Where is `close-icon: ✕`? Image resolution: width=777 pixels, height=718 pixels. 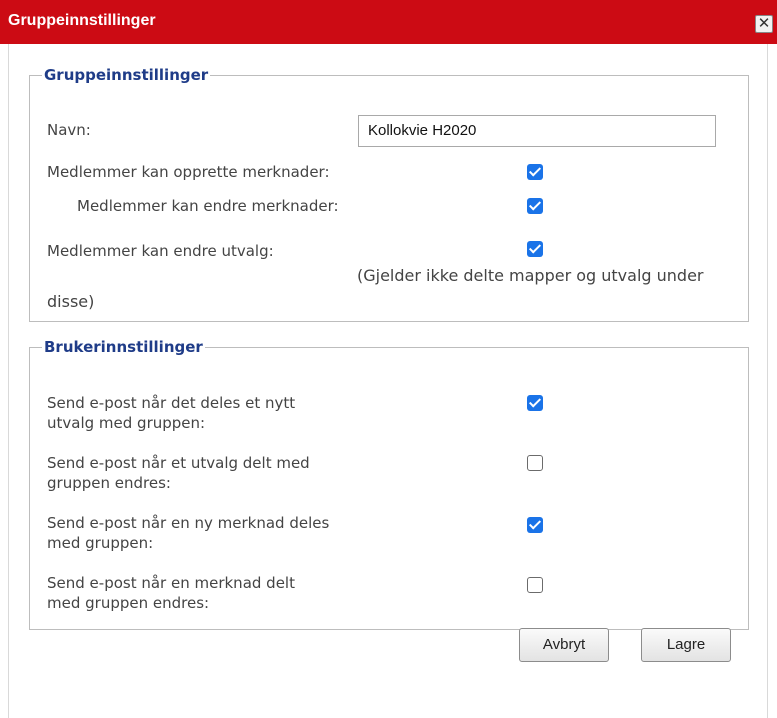
close-icon: ✕ is located at coordinates (764, 23).